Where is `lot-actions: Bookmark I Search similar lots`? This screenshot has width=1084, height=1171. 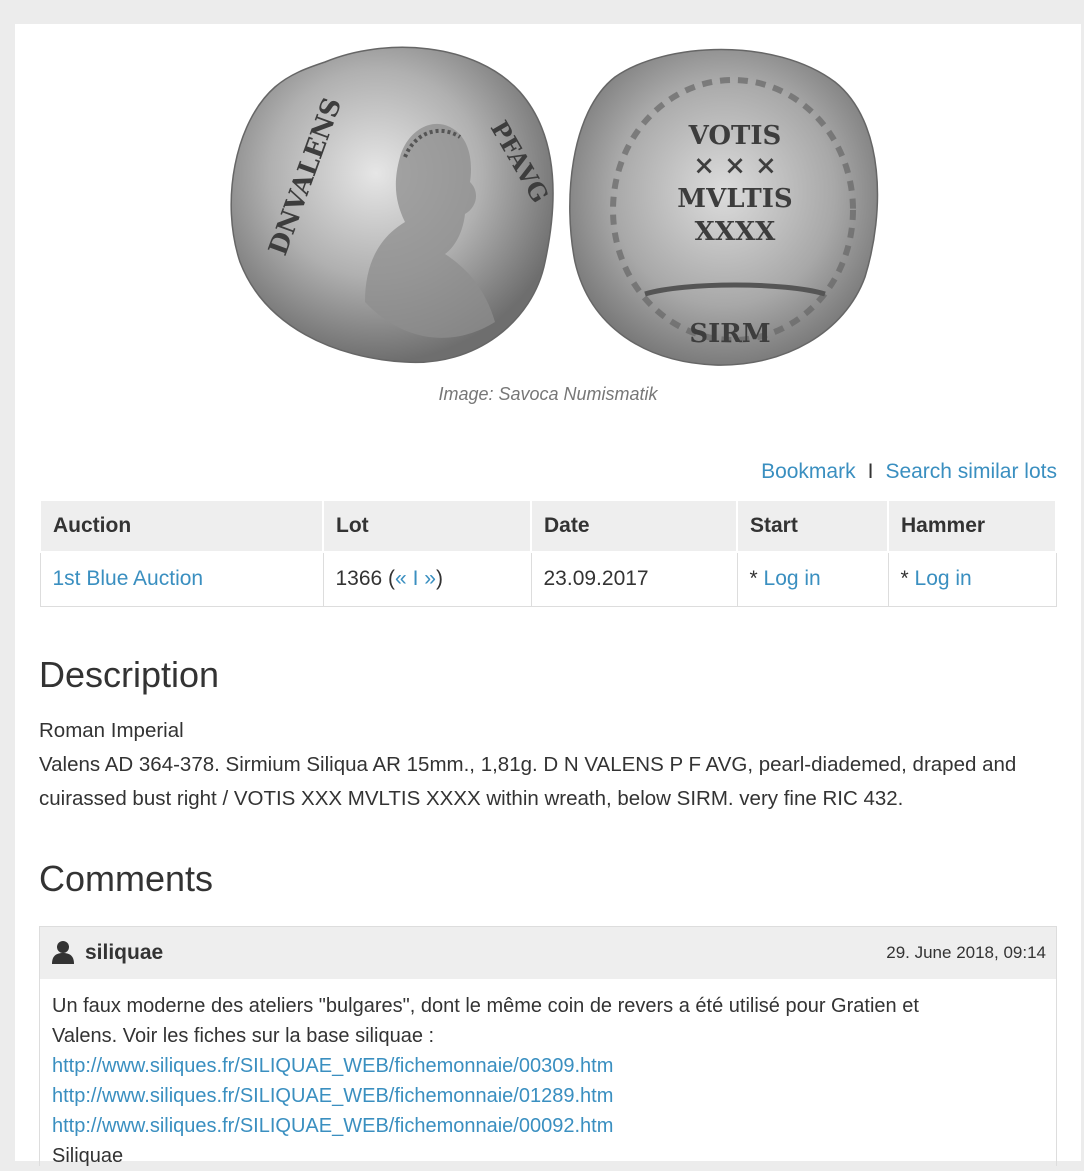
lot-actions: Bookmark I Search similar lots is located at coordinates (909, 472).